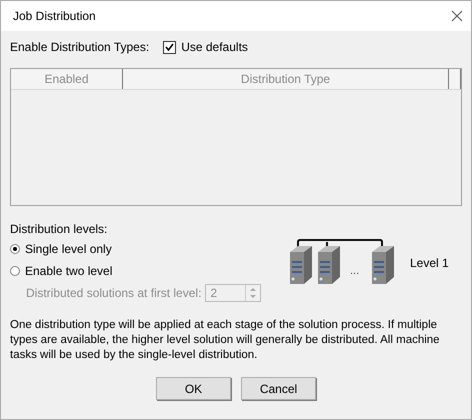 The height and width of the screenshot is (420, 472). What do you see at coordinates (114, 293) in the screenshot?
I see `field-label: Distributed solutions at first level:` at bounding box center [114, 293].